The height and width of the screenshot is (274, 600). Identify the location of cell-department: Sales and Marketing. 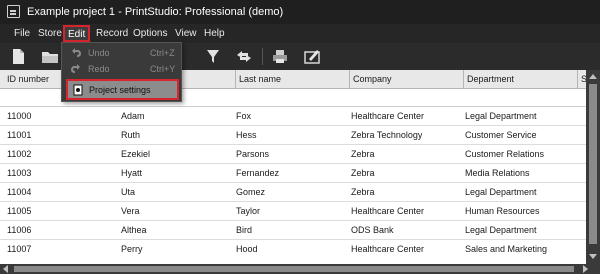
(506, 249).